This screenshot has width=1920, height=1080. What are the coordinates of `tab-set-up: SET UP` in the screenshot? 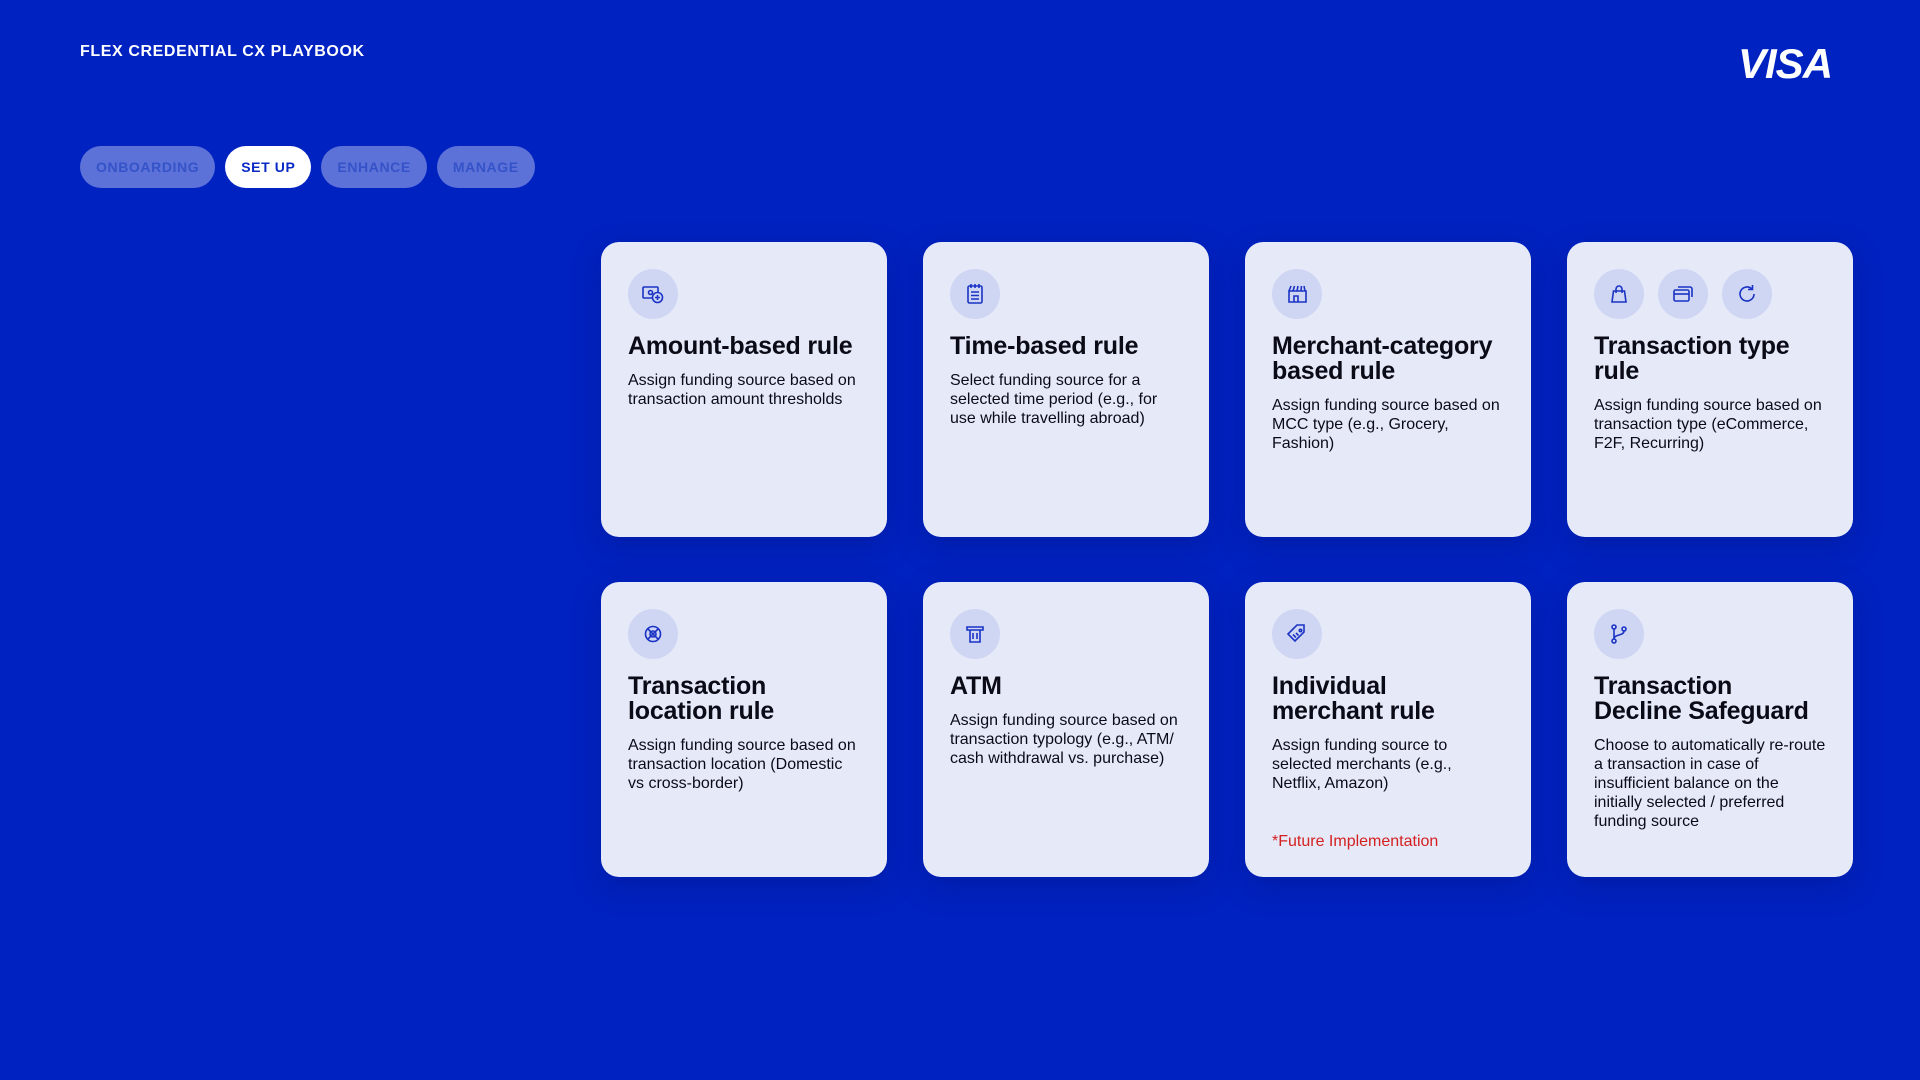 It's located at (268, 167).